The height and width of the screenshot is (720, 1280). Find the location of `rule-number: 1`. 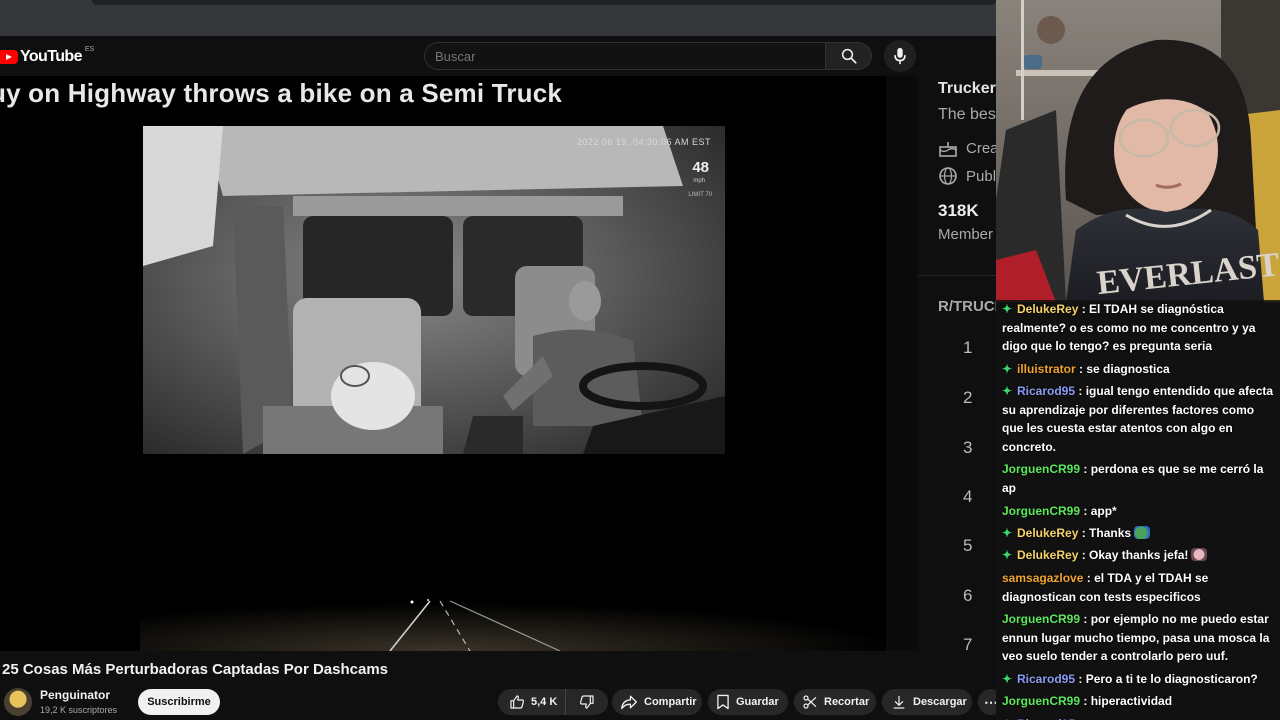

rule-number: 1 is located at coordinates (967, 348).